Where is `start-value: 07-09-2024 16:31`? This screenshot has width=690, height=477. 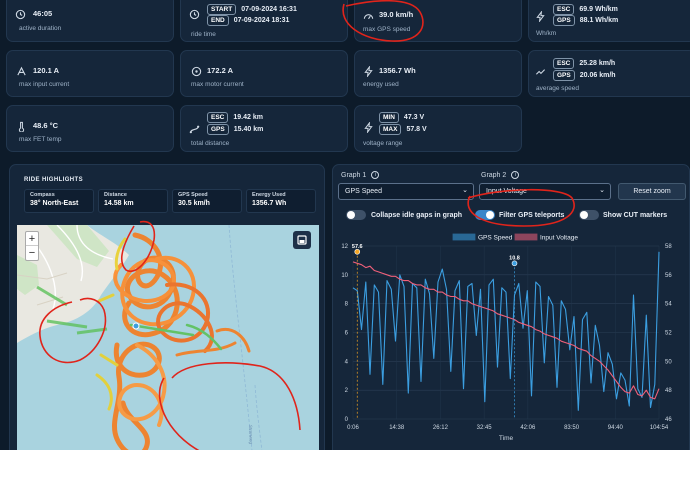
start-value: 07-09-2024 16:31 is located at coordinates (269, 9).